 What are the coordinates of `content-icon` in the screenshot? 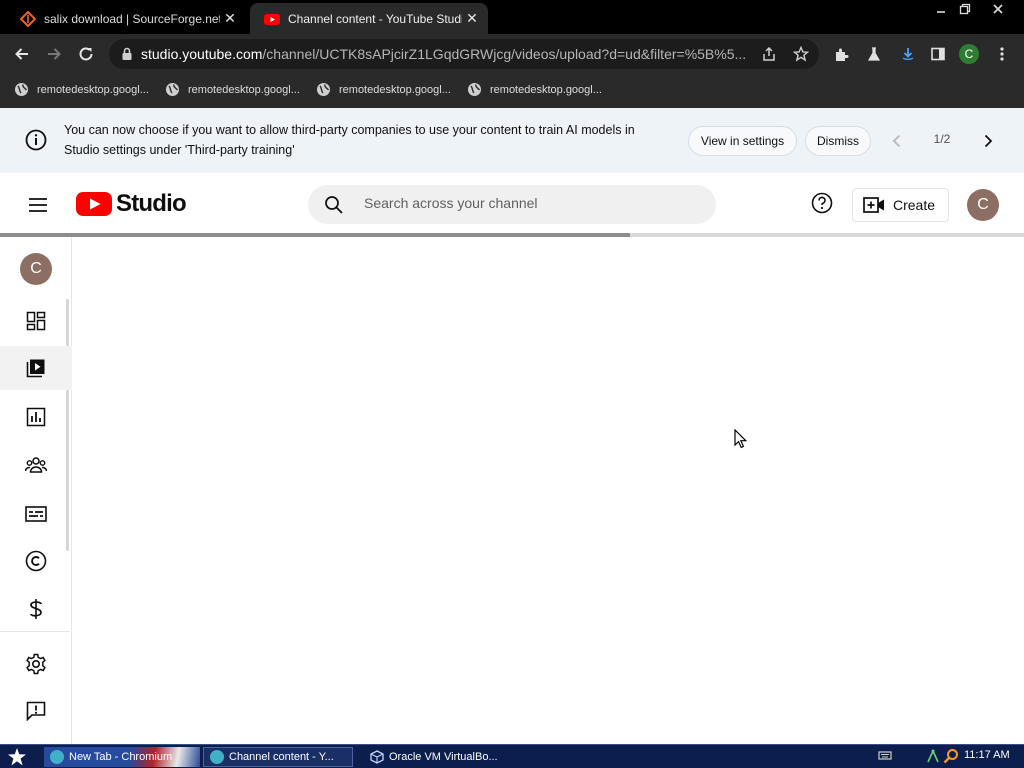 It's located at (36, 368).